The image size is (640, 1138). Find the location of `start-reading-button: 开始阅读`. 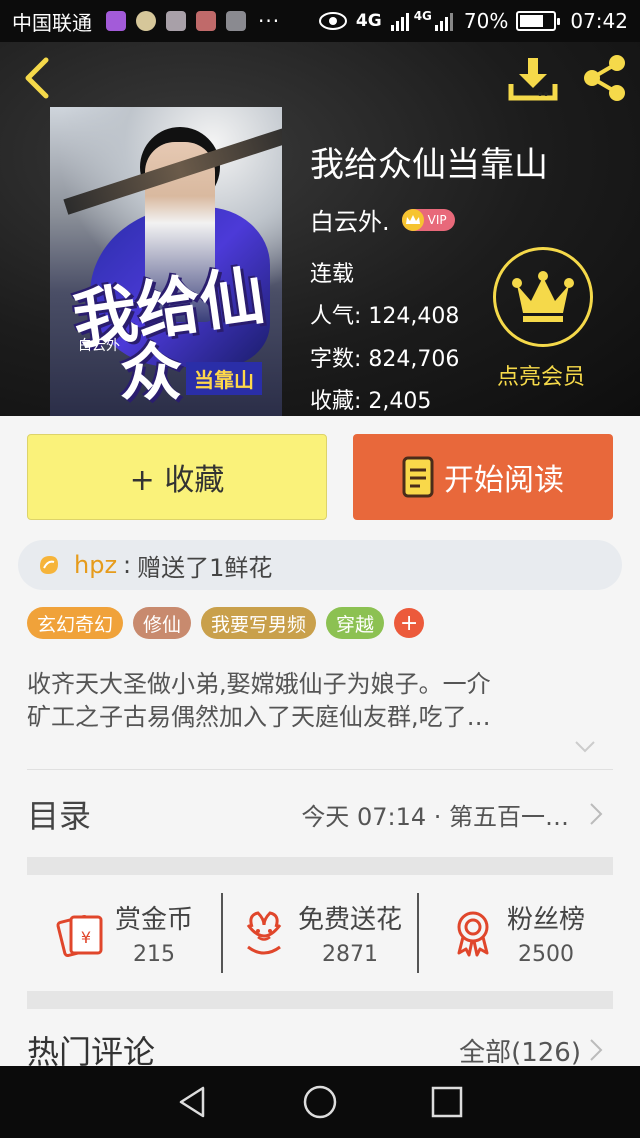

start-reading-button: 开始阅读 is located at coordinates (483, 477).